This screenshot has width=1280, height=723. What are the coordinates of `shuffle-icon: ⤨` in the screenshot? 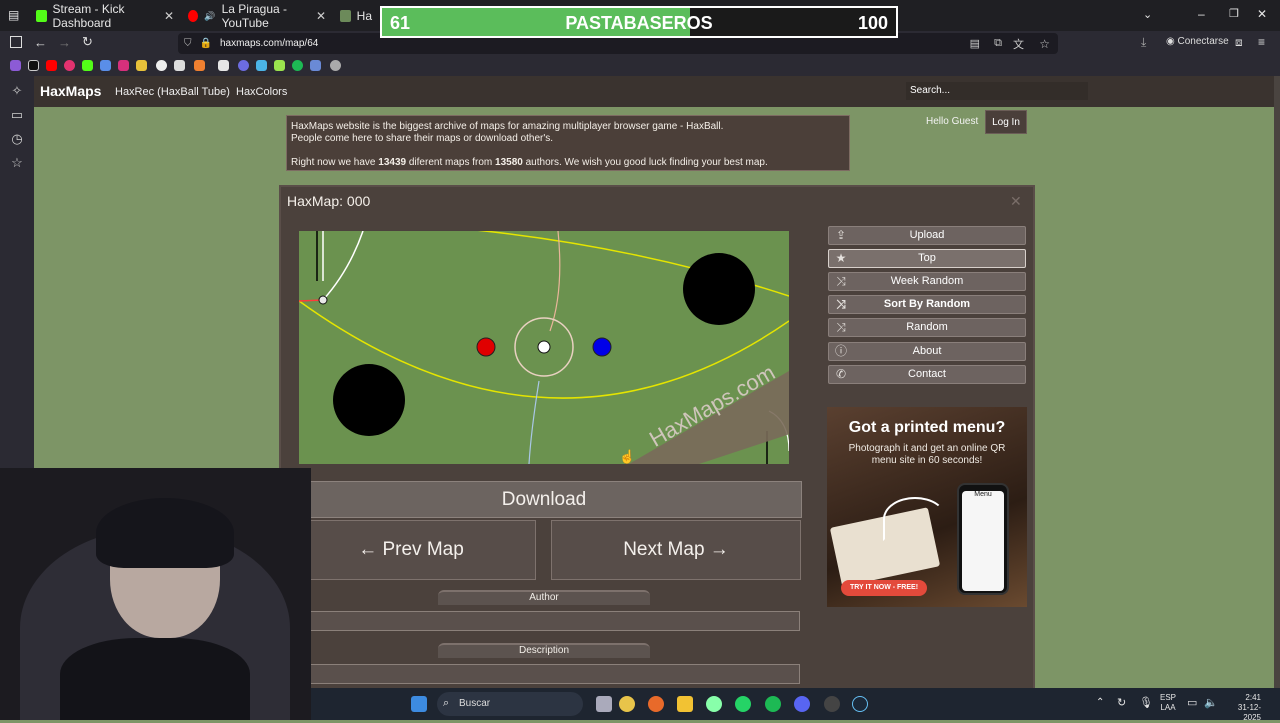 It's located at (841, 304).